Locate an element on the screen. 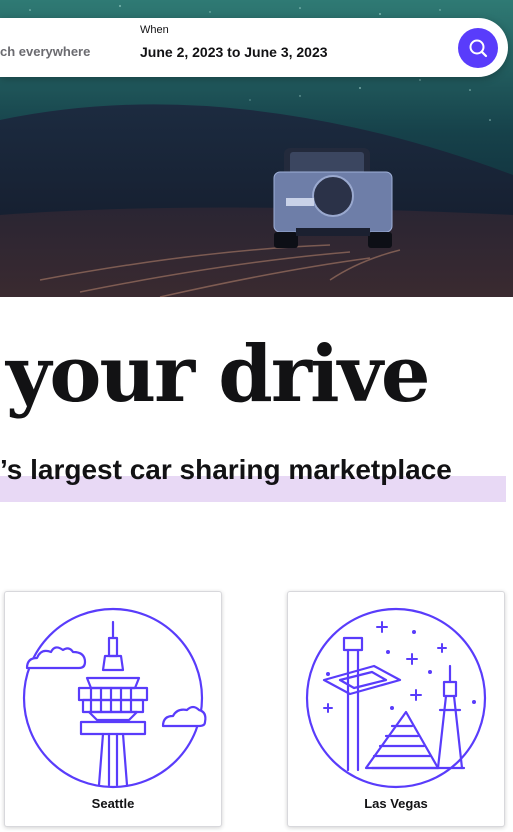 The image size is (513, 832). las-vegas-skyline-icon is located at coordinates (396, 698).